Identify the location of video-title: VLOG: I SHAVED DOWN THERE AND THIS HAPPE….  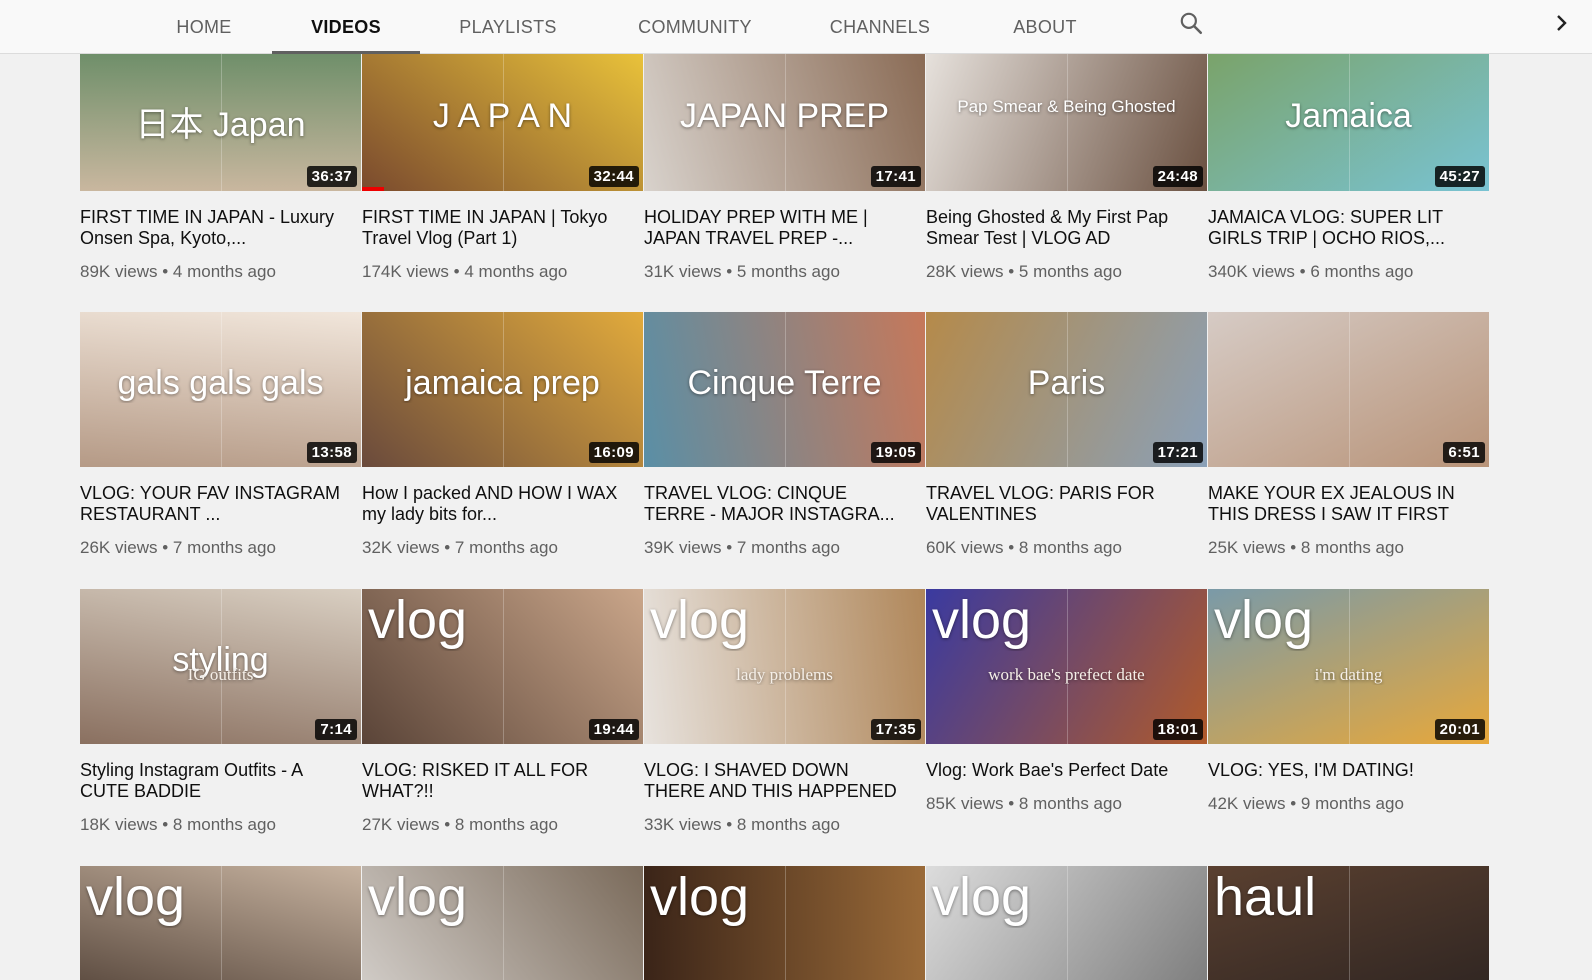
(784, 781).